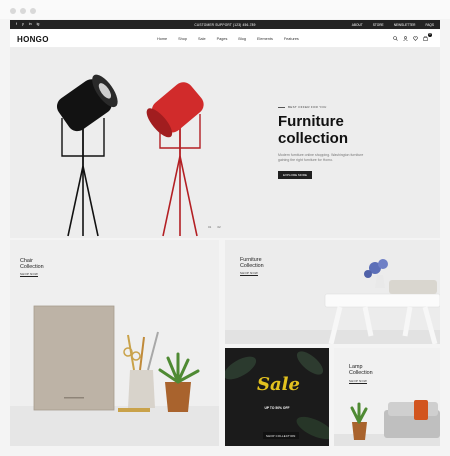 This screenshot has height=456, width=450. I want to click on hero-eyebrow: BEST OFFER FOR YOU, so click(353, 107).